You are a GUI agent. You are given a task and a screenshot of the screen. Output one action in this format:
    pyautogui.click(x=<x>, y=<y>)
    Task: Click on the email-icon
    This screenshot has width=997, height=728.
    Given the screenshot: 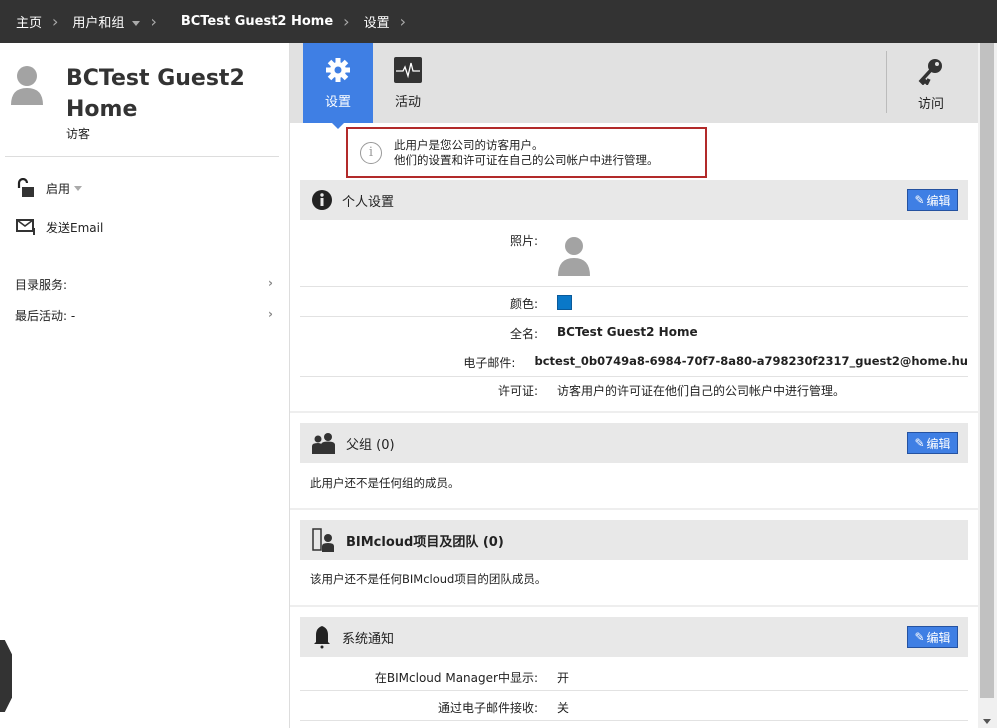 What is the action you would take?
    pyautogui.click(x=25, y=227)
    